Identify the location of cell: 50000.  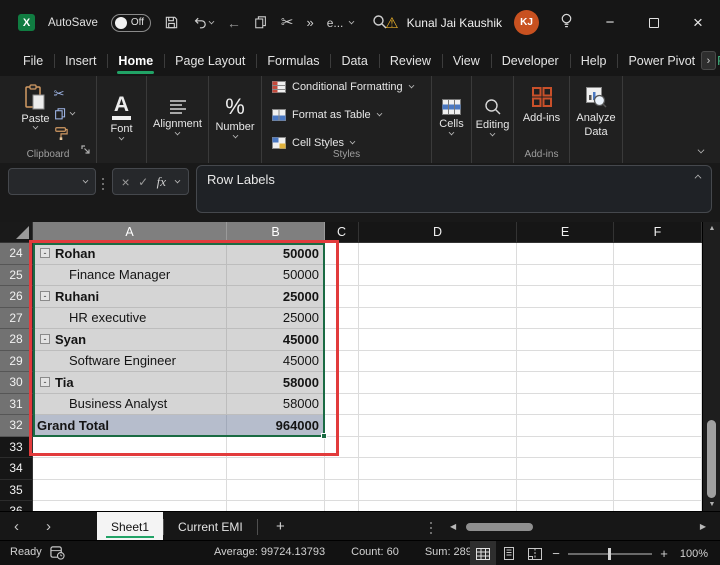
(276, 275).